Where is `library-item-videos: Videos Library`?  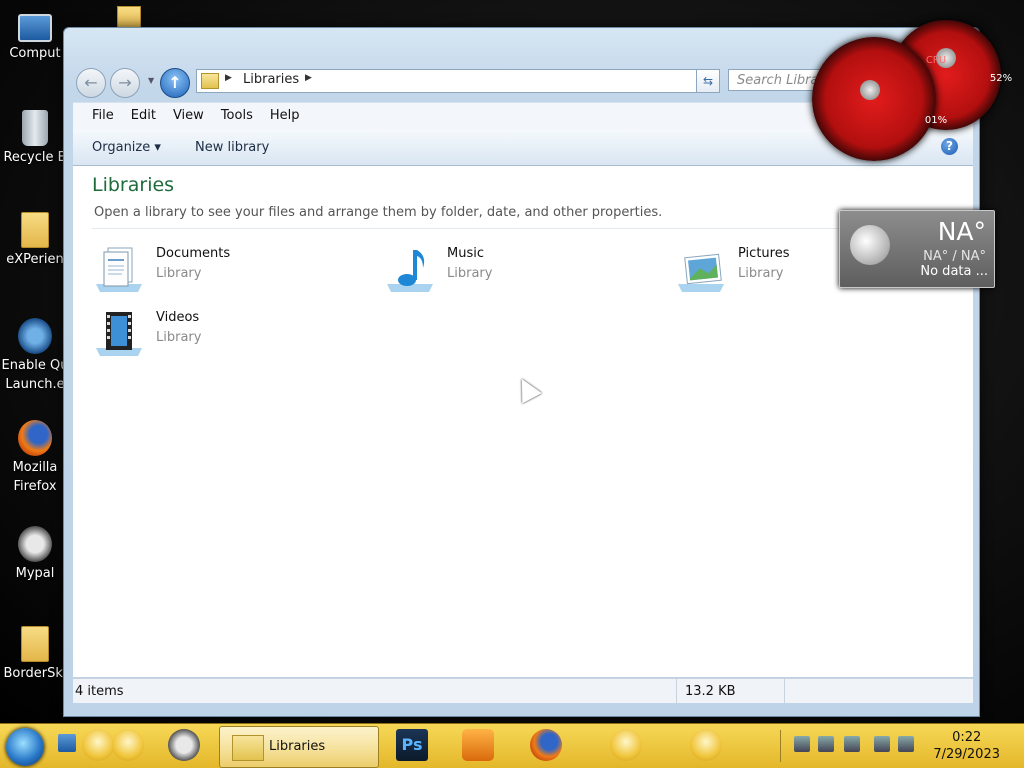 library-item-videos: Videos Library is located at coordinates (219, 330).